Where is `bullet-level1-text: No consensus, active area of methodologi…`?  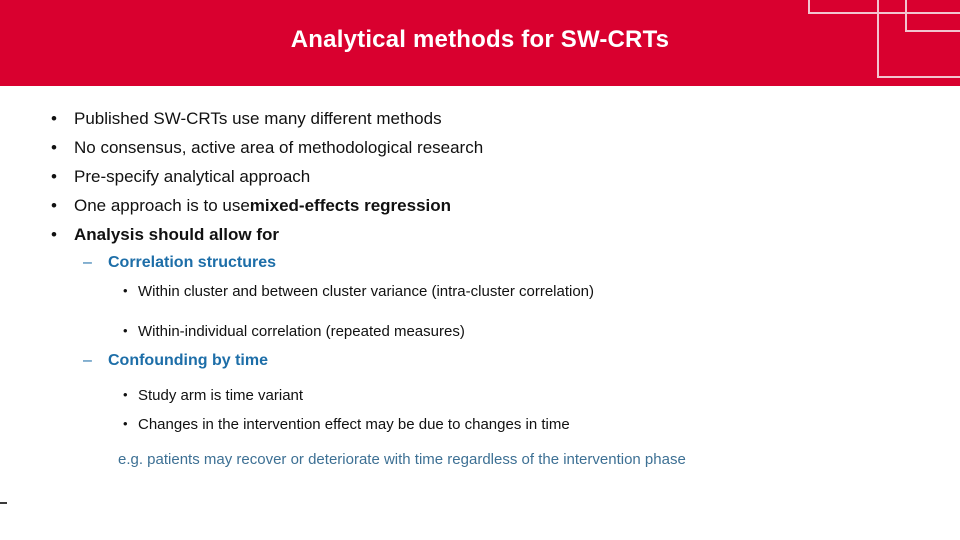 bullet-level1-text: No consensus, active area of methodologi… is located at coordinates (279, 147).